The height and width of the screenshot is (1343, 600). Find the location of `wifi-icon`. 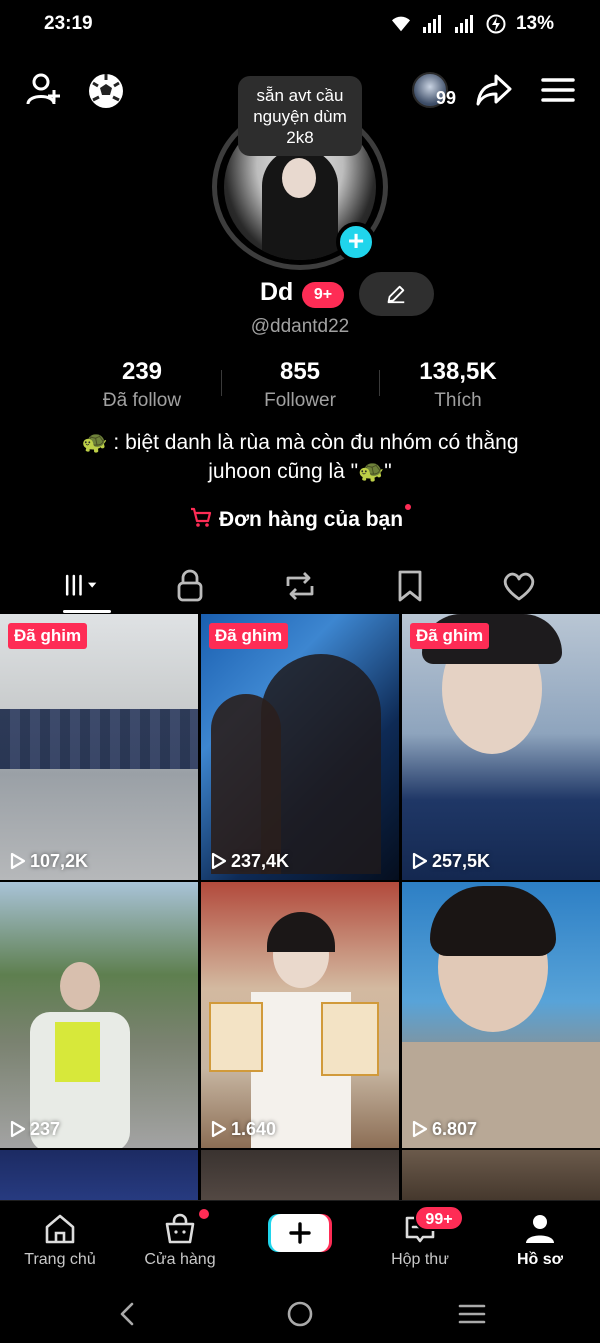

wifi-icon is located at coordinates (400, 24).